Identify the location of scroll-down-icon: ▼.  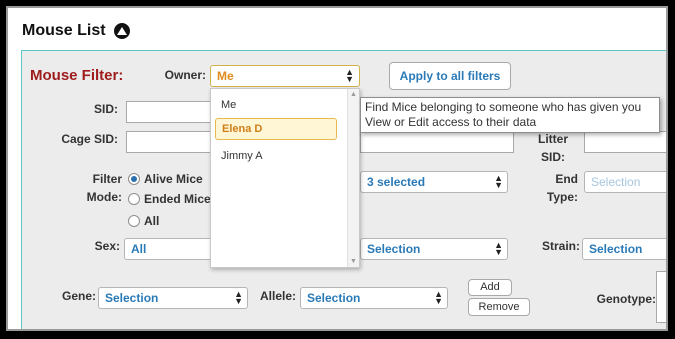
(353, 261).